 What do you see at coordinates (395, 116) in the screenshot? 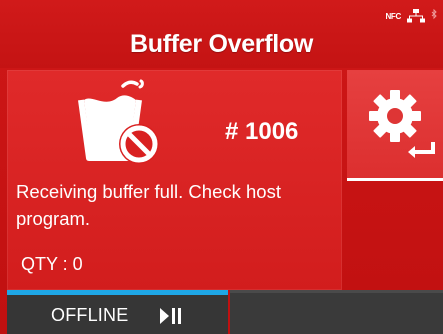
I see `gear-icon` at bounding box center [395, 116].